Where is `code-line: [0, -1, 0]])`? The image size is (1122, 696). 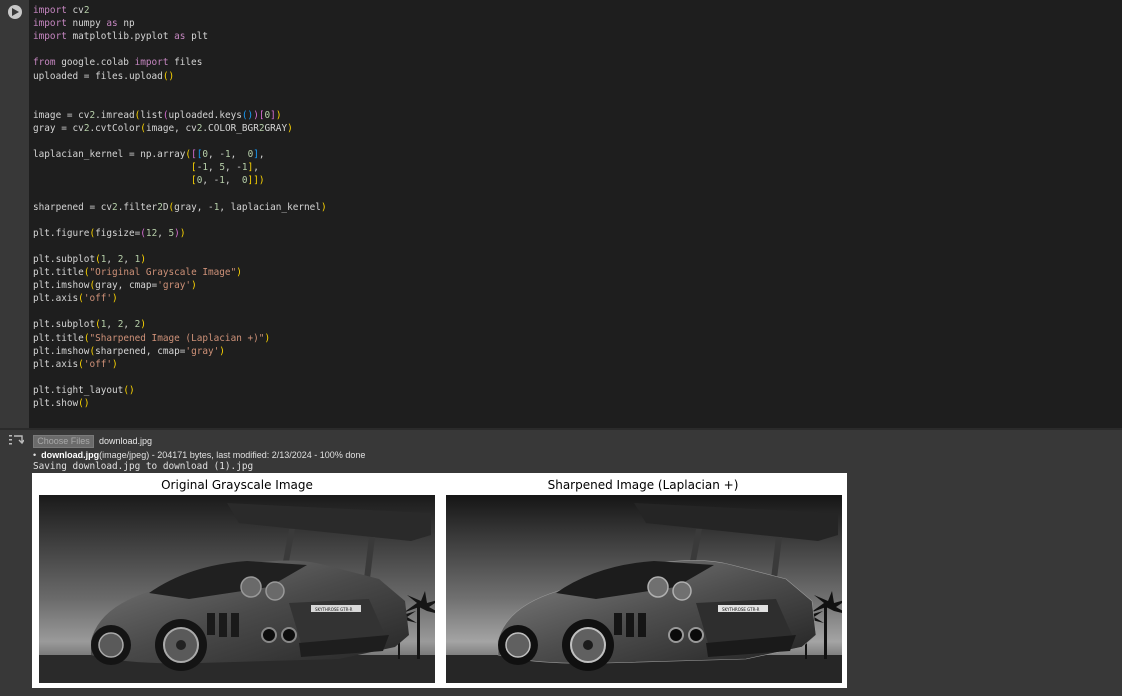 code-line: [0, -1, 0]]) is located at coordinates (228, 181).